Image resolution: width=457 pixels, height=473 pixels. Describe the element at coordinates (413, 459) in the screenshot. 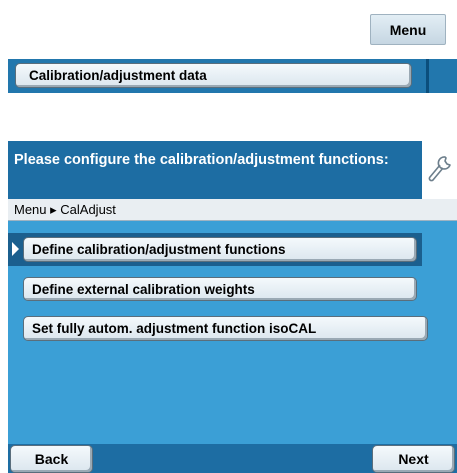

I see `next-button: Next` at that location.